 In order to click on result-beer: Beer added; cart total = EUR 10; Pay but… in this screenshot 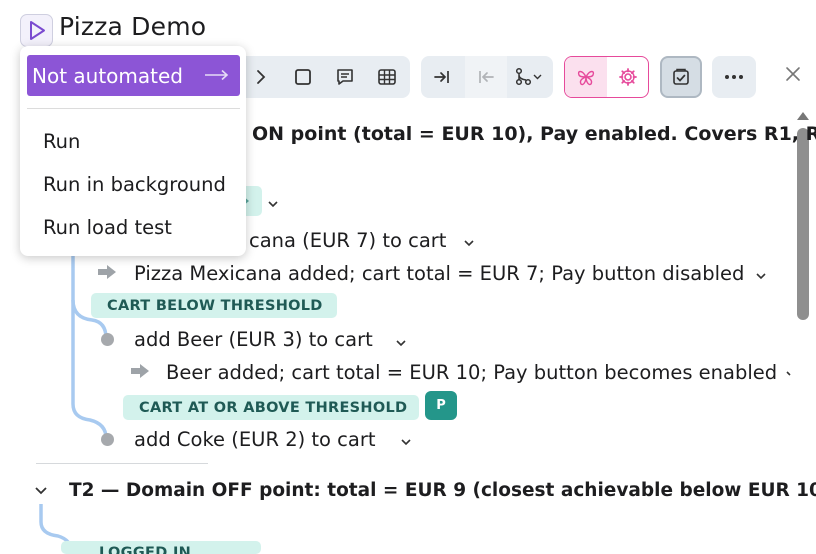, I will do `click(471, 372)`.